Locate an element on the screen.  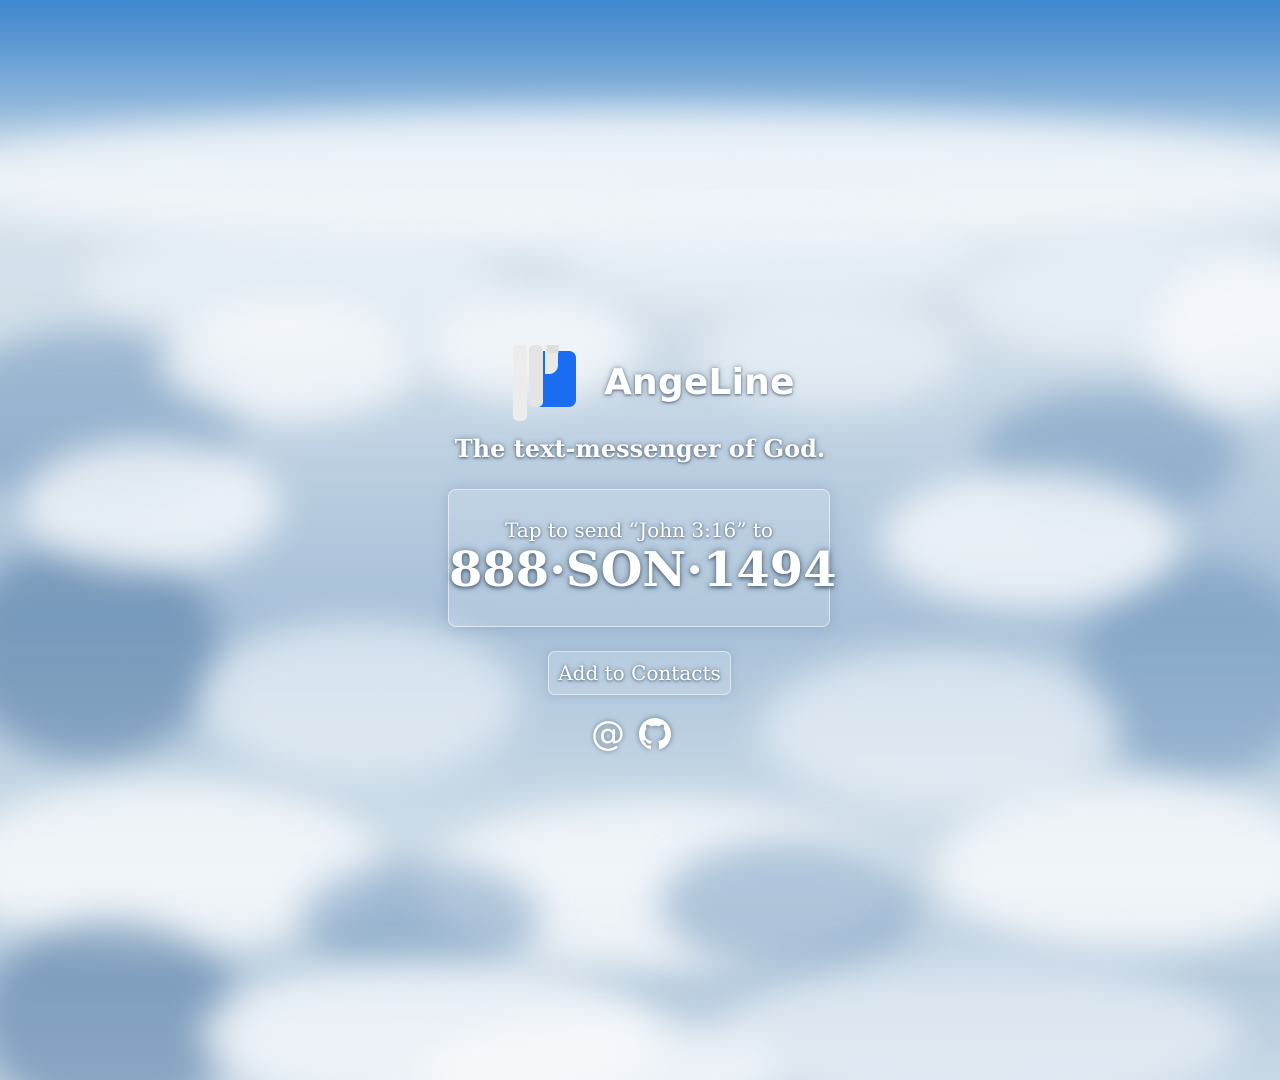
angeline-logo-icon is located at coordinates (544, 383).